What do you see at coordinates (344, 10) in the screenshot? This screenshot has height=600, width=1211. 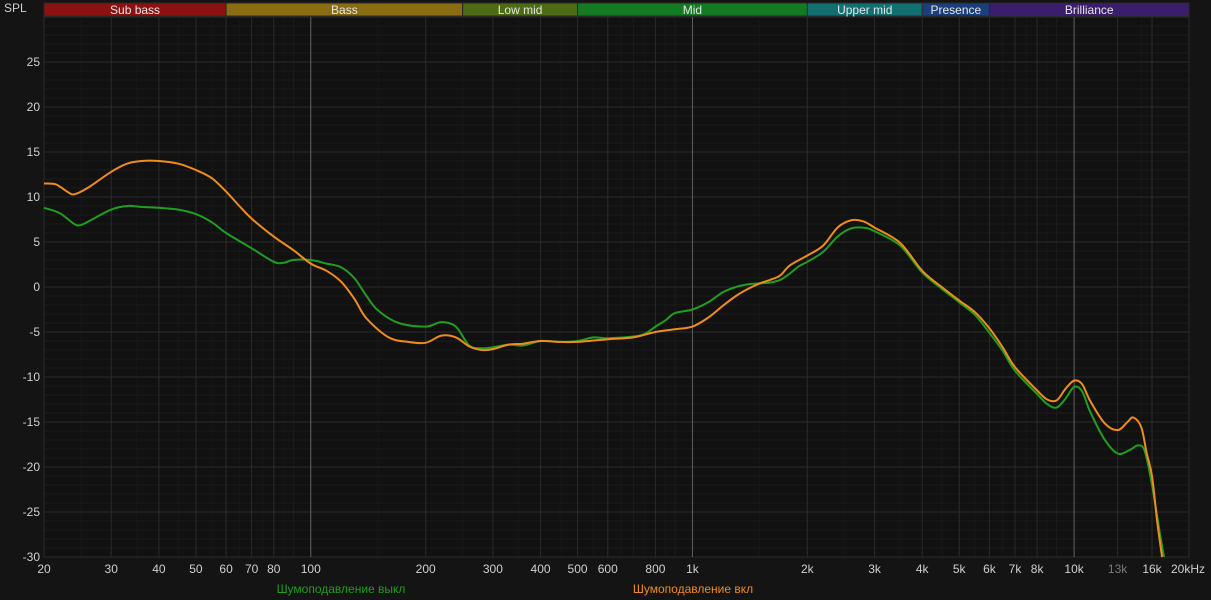 I see `band-label: Bass` at bounding box center [344, 10].